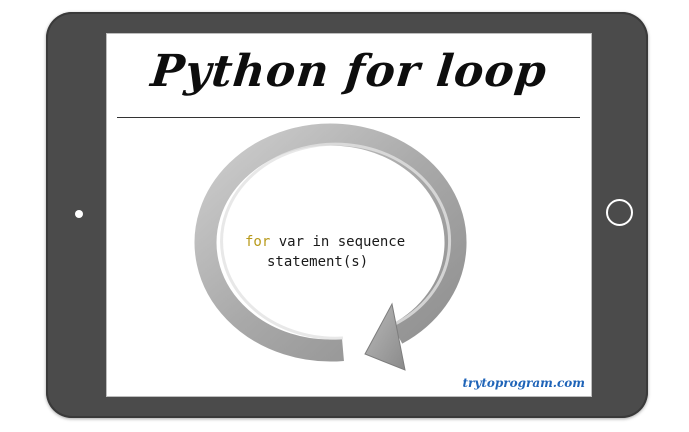 The width and height of the screenshot is (689, 432). I want to click on code-line-1: for var in sequence, so click(325, 242).